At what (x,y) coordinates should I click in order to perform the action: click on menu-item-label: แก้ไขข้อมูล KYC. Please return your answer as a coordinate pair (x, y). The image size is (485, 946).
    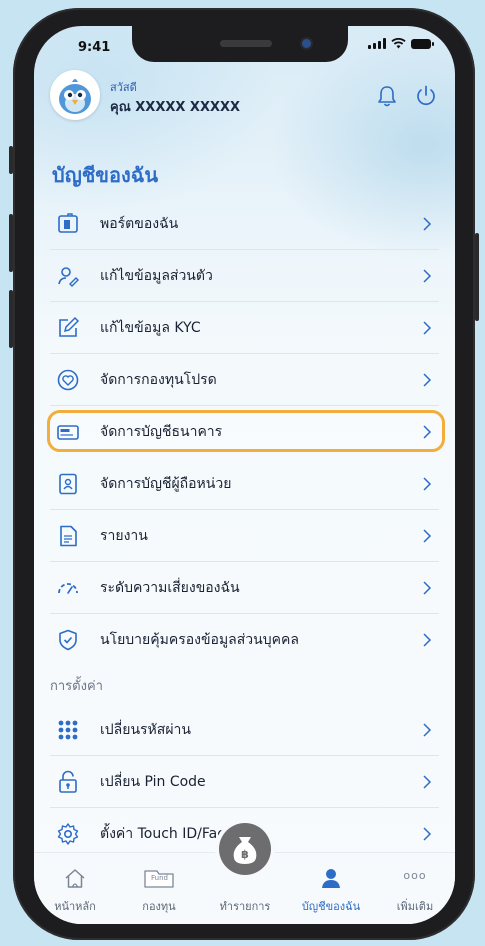
    Looking at the image, I should click on (150, 328).